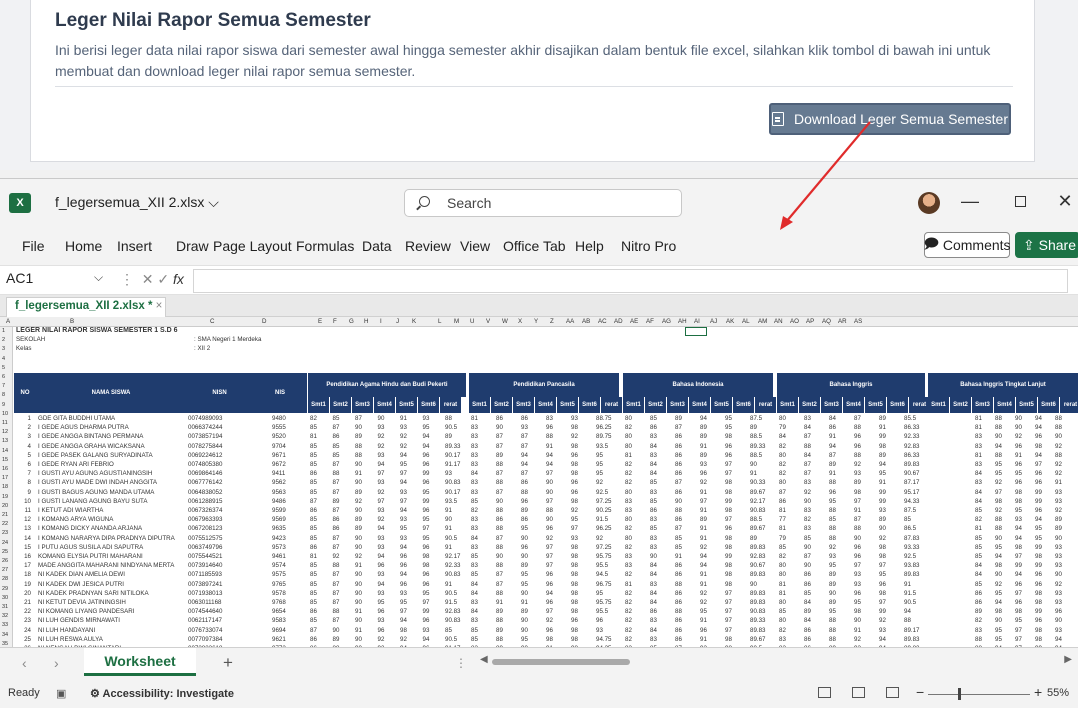 The width and height of the screenshot is (1078, 708). What do you see at coordinates (5, 432) in the screenshot?
I see `row-number: 12` at bounding box center [5, 432].